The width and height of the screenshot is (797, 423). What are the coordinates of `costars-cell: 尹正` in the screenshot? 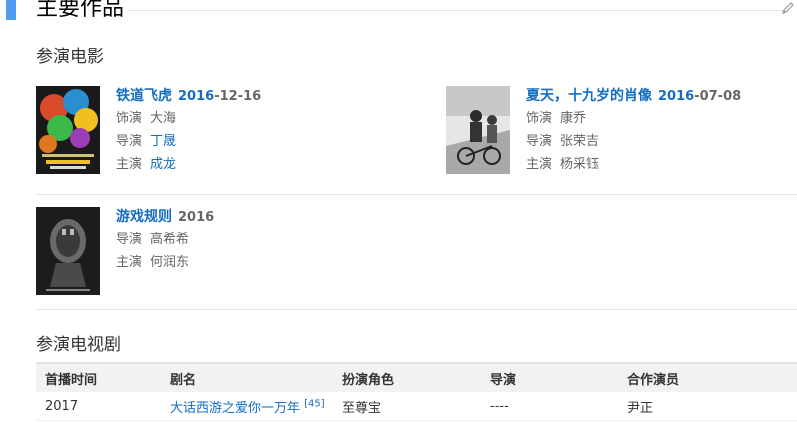 It's located at (707, 406).